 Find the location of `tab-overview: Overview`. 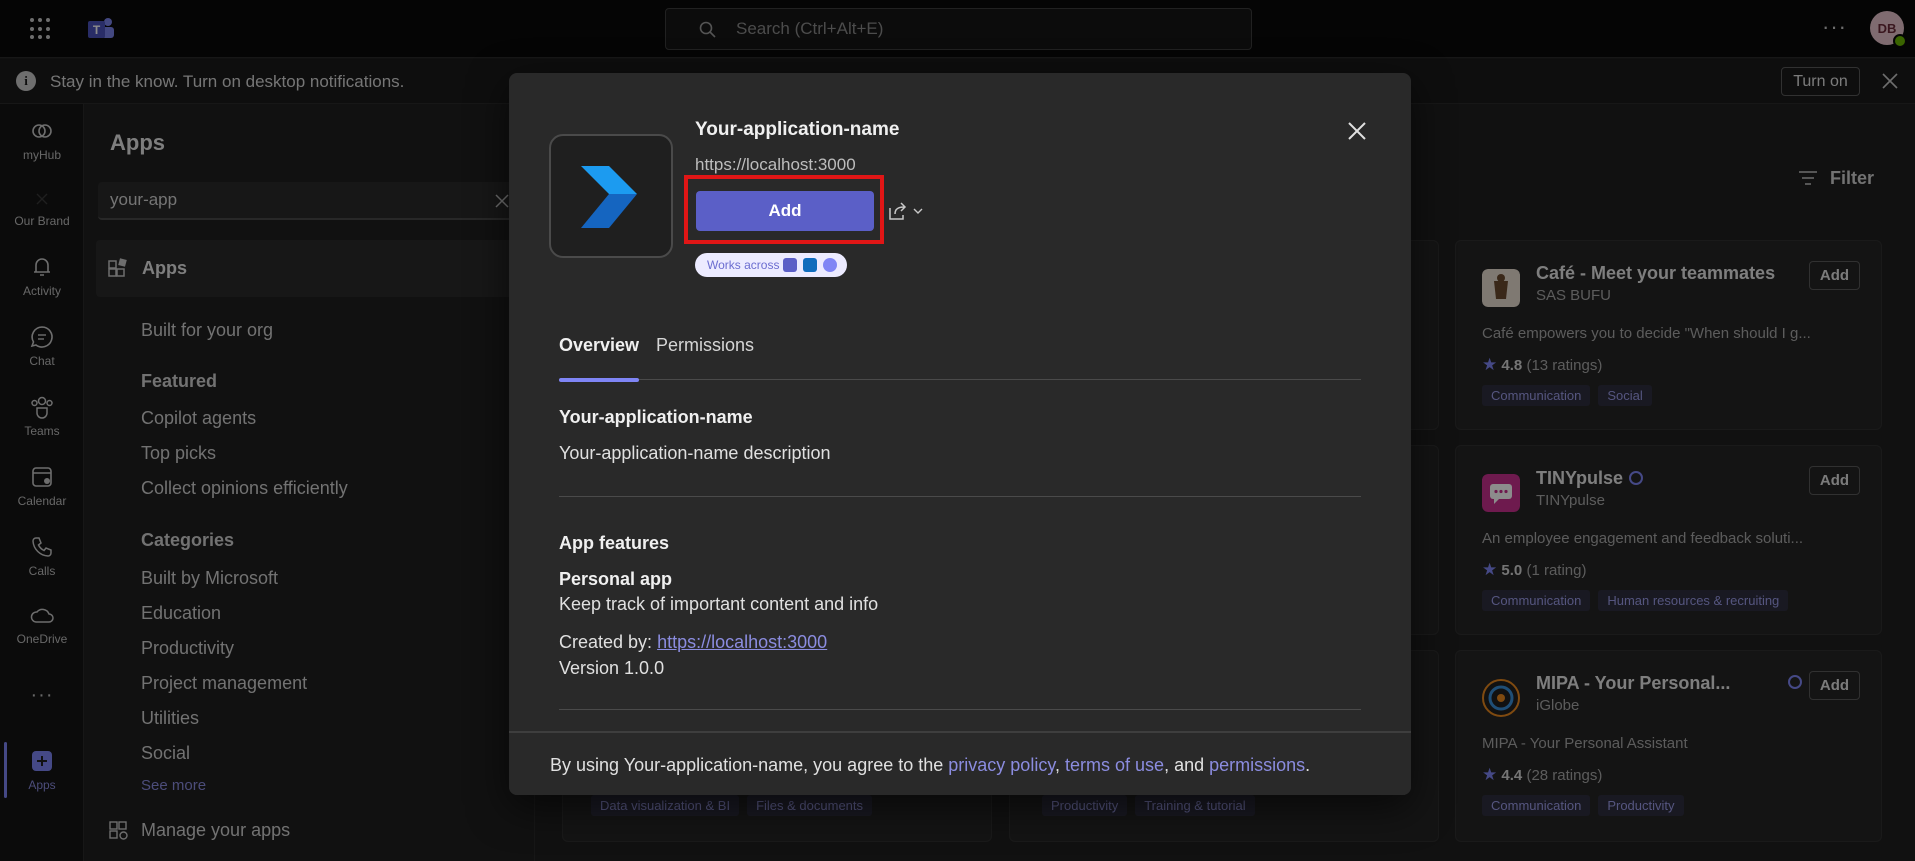

tab-overview: Overview is located at coordinates (599, 358).